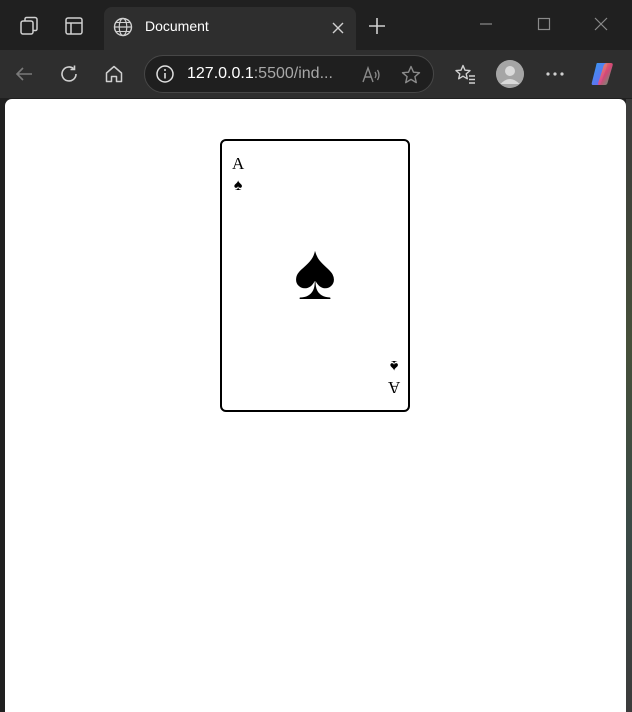 The width and height of the screenshot is (632, 712). I want to click on tab-title: Document, so click(177, 26).